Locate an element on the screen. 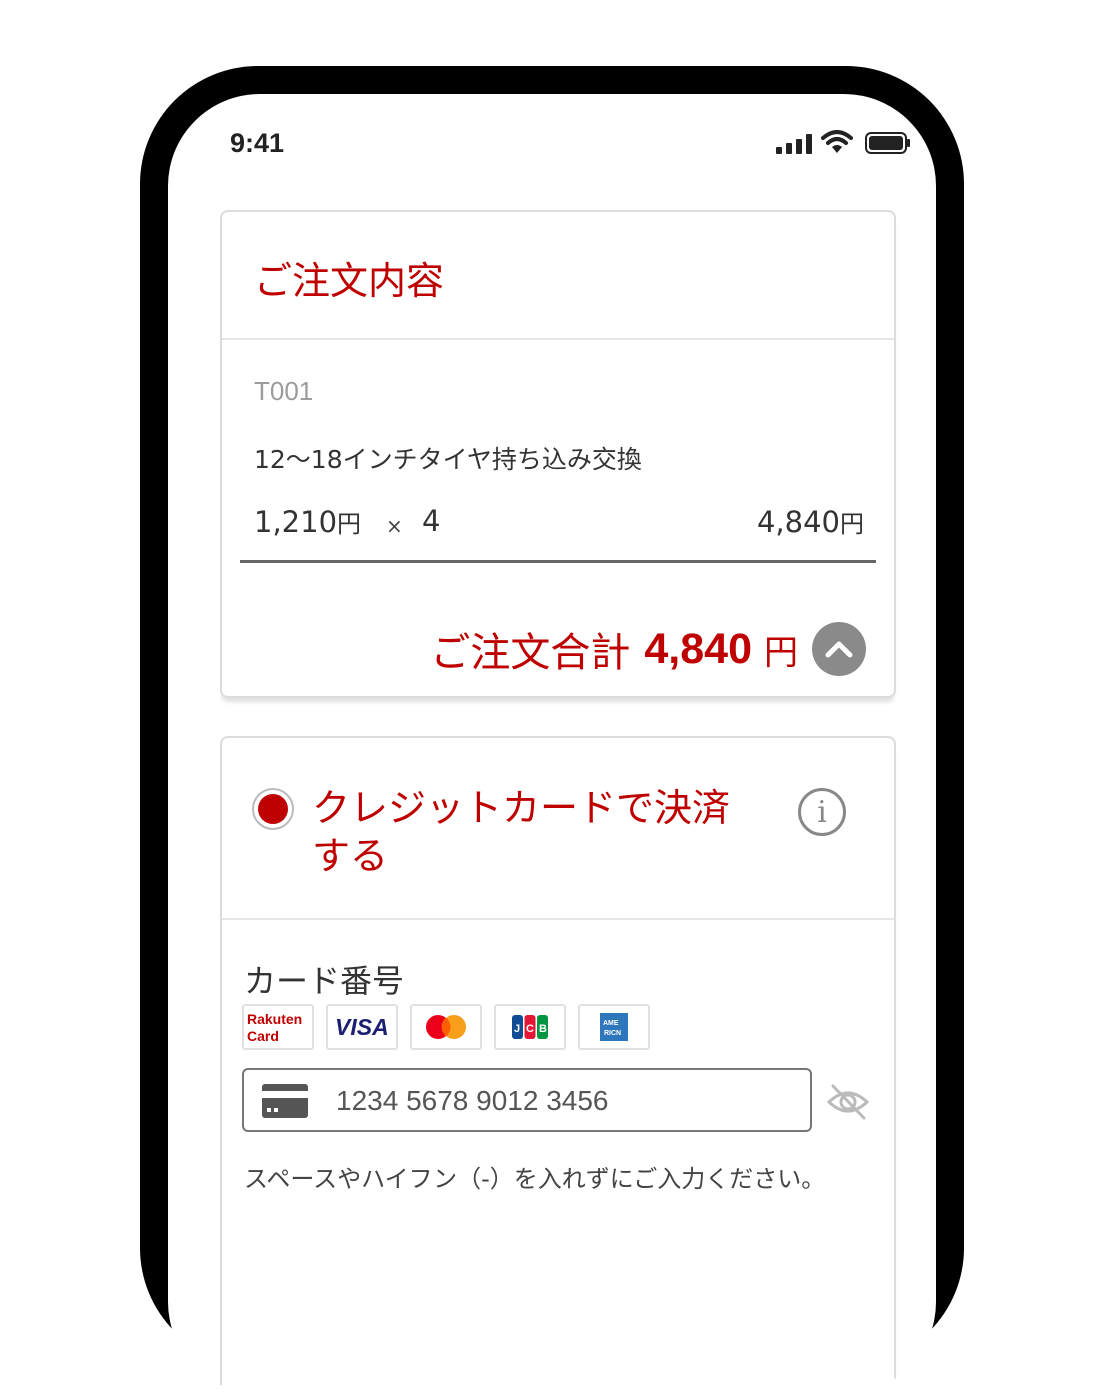  signal-icon is located at coordinates (794, 144).